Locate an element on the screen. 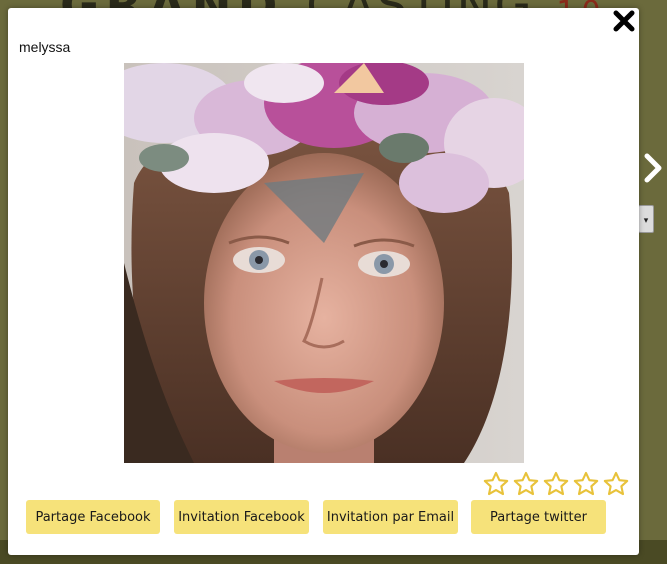 The width and height of the screenshot is (667, 564). background-select: ▾ is located at coordinates (646, 219).